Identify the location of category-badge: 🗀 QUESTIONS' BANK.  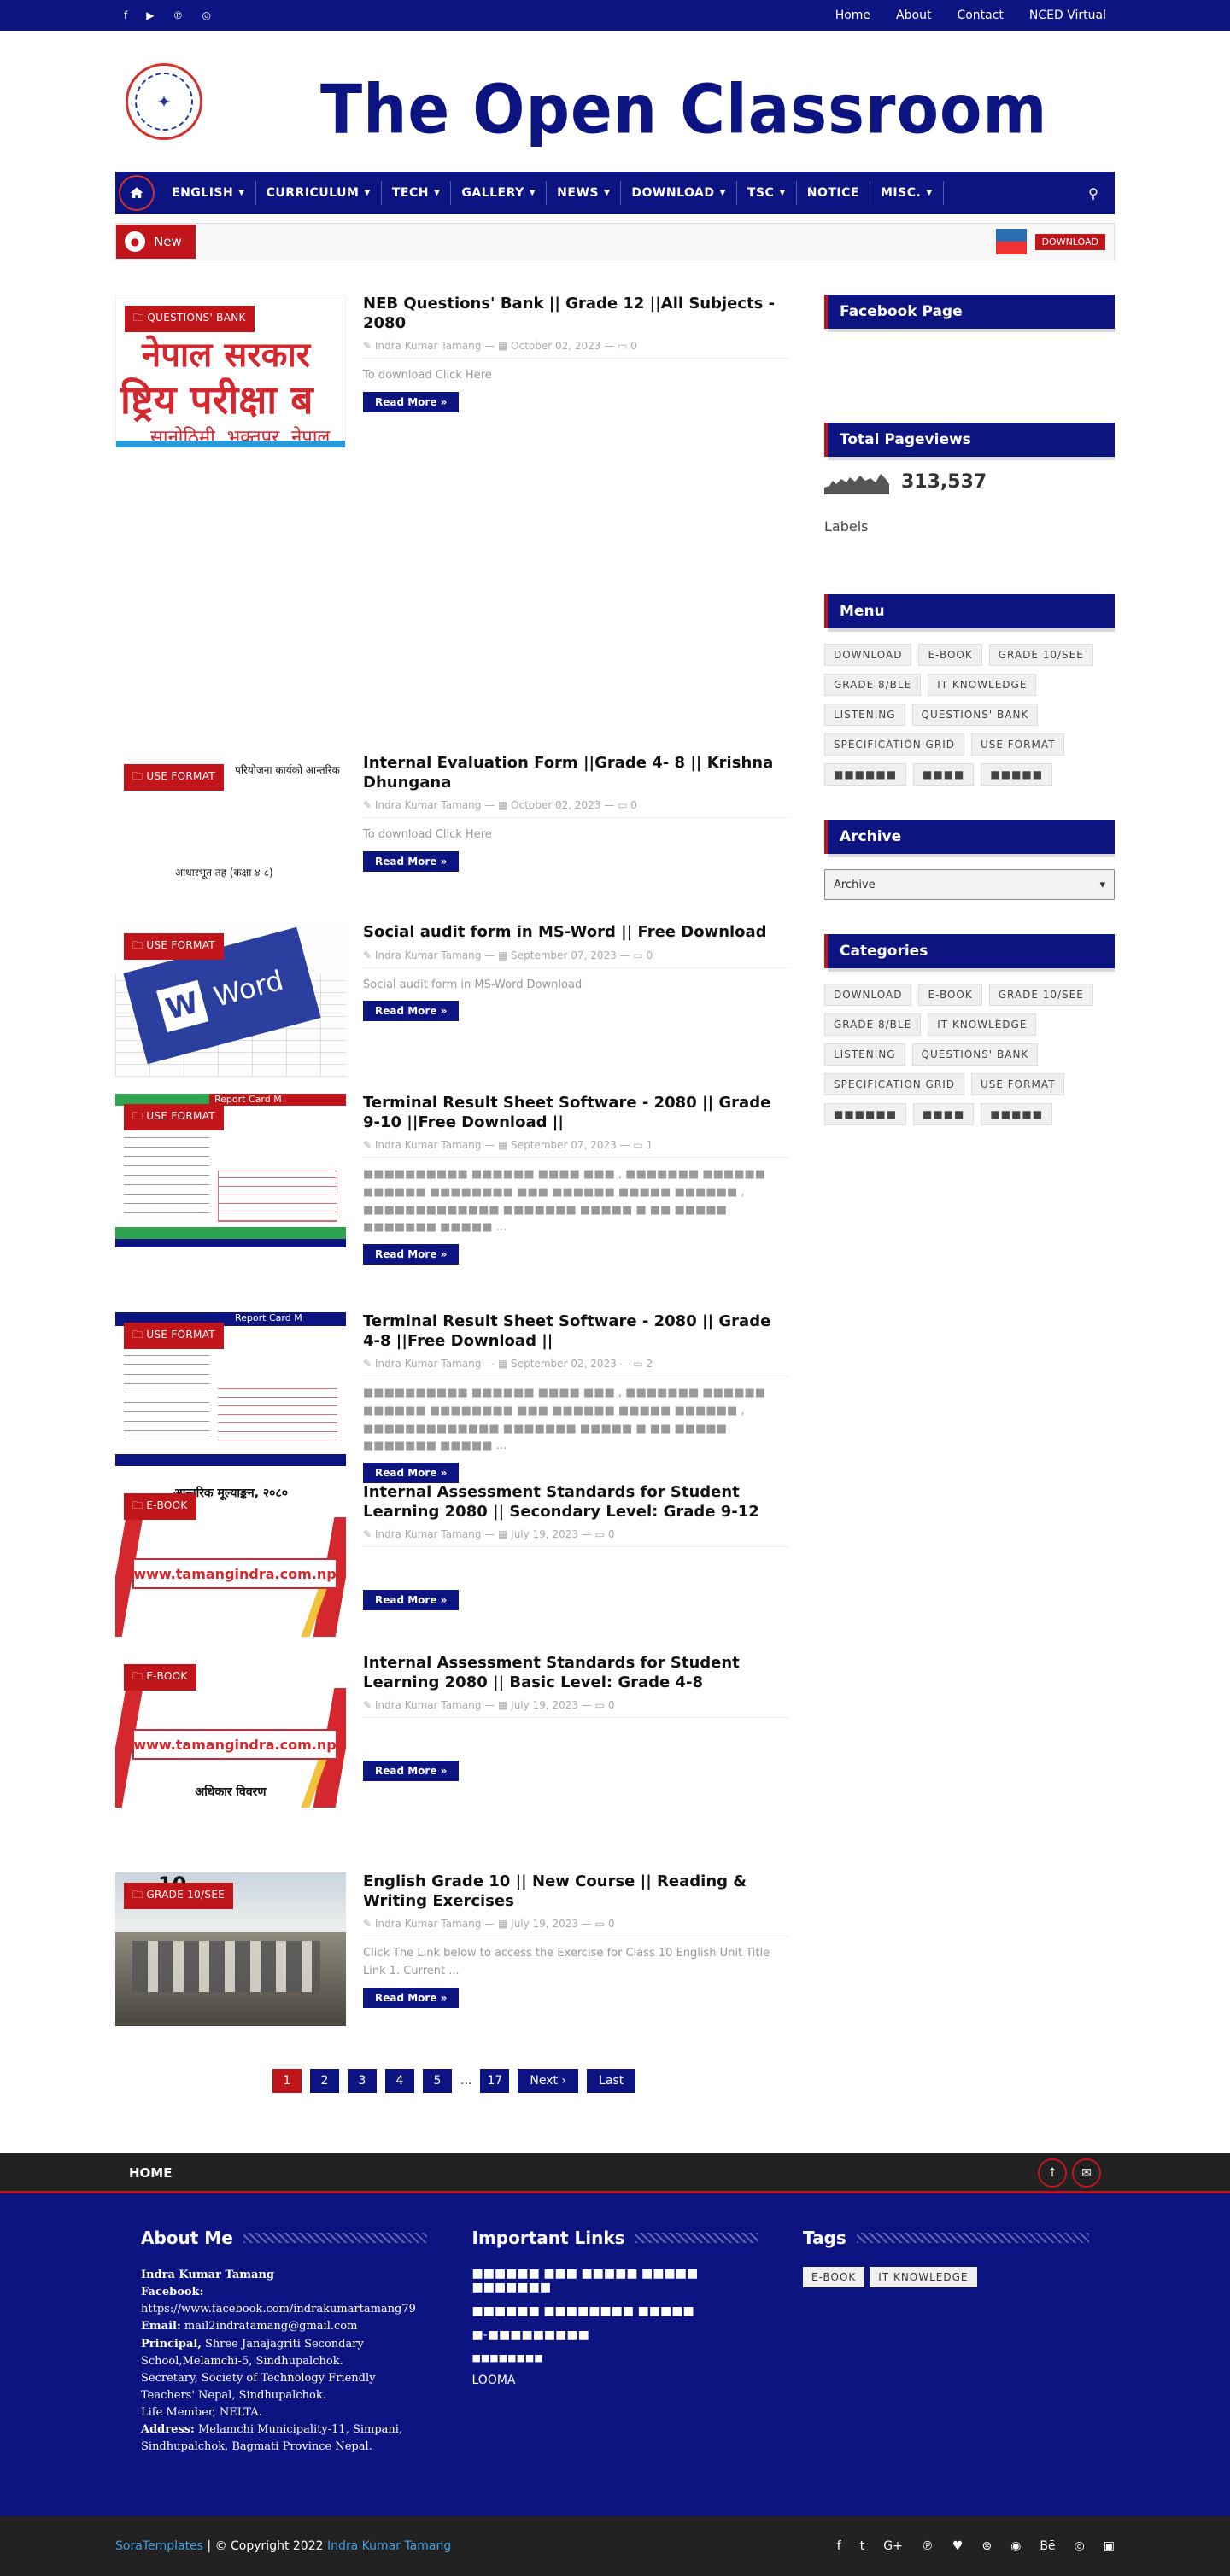
(190, 319).